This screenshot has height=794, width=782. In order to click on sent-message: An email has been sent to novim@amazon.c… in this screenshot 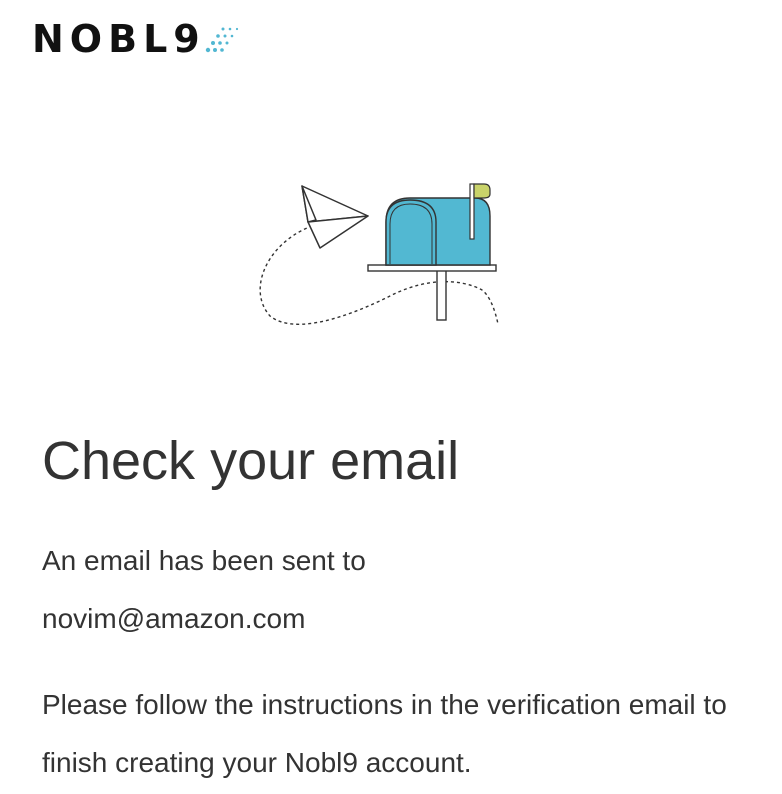, I will do `click(204, 590)`.